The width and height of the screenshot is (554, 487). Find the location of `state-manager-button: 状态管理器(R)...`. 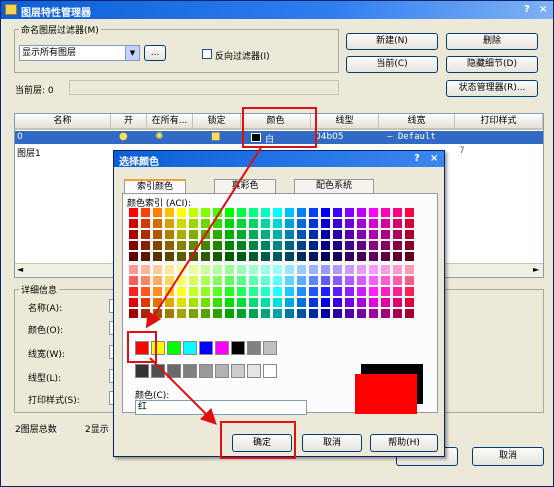

state-manager-button: 状态管理器(R)... is located at coordinates (492, 88).